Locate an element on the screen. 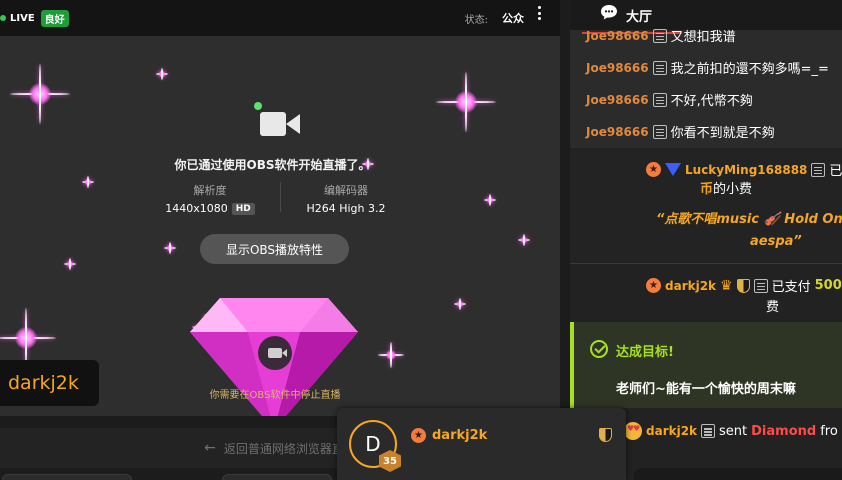 The height and width of the screenshot is (480, 842). resolution-label: 解析度 is located at coordinates (210, 190).